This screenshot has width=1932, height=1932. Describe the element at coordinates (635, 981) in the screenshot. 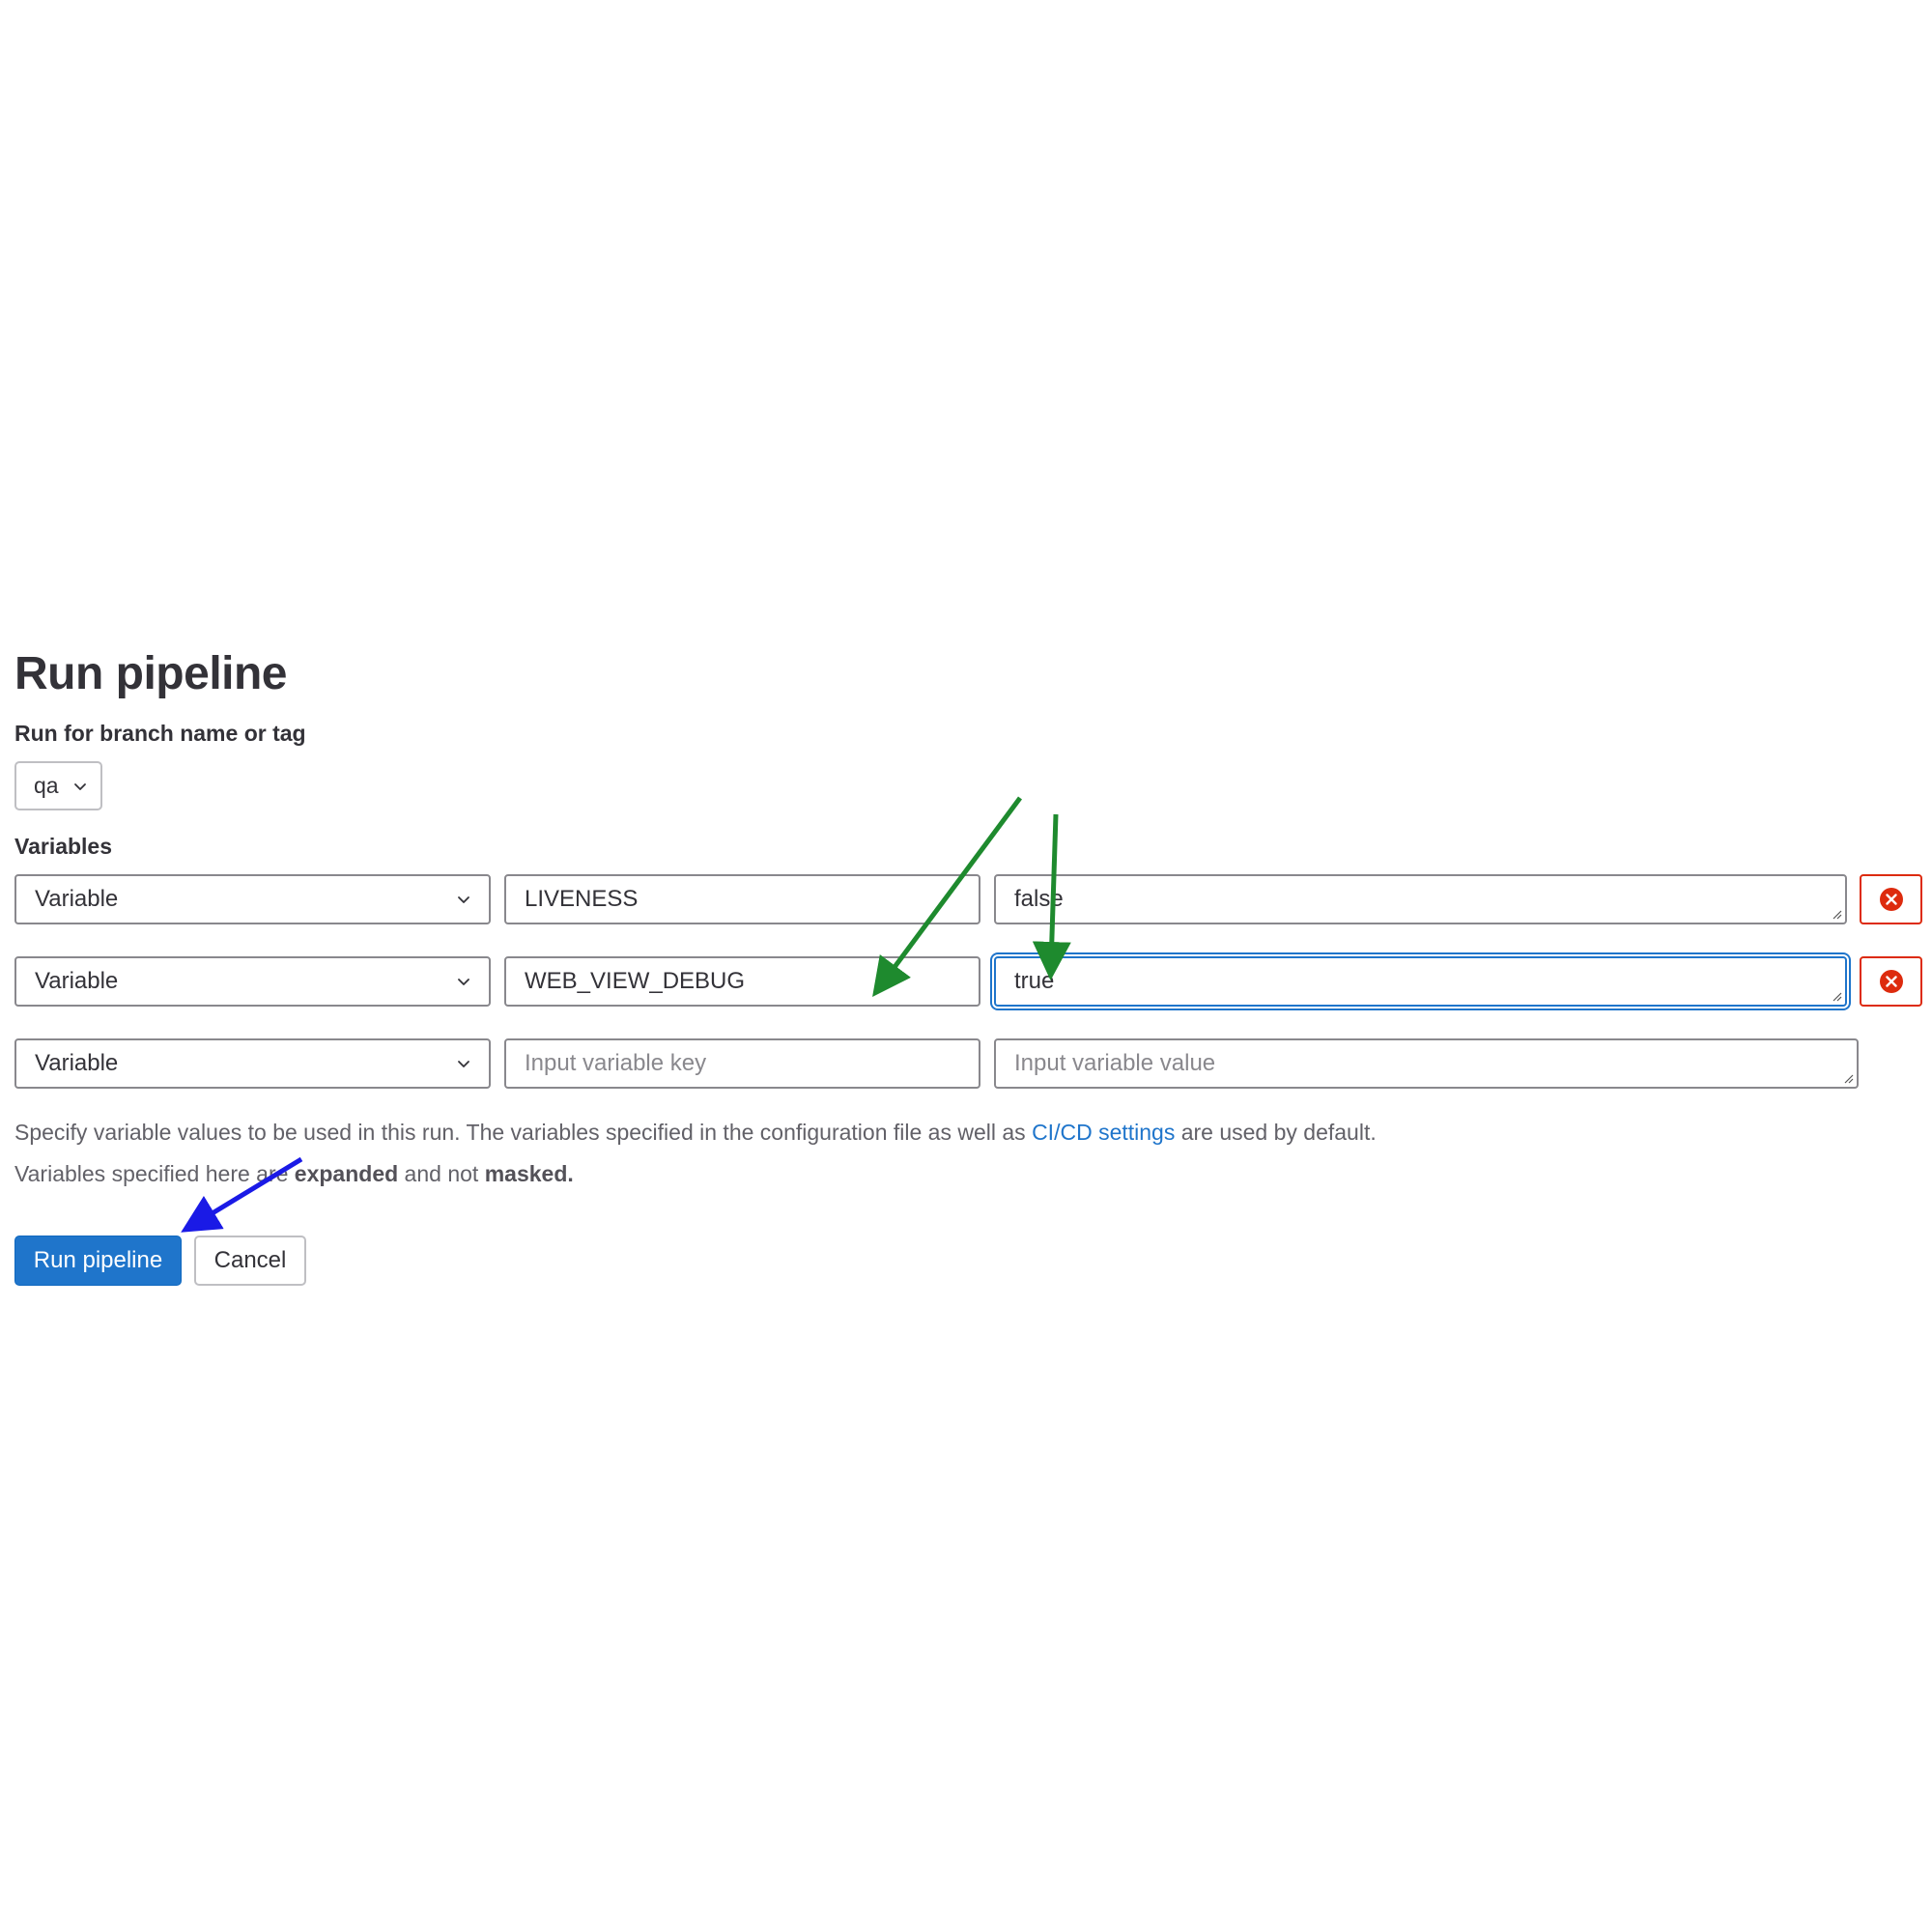

I see `variable-key-value: WEB_VIEW_DEBUG` at that location.